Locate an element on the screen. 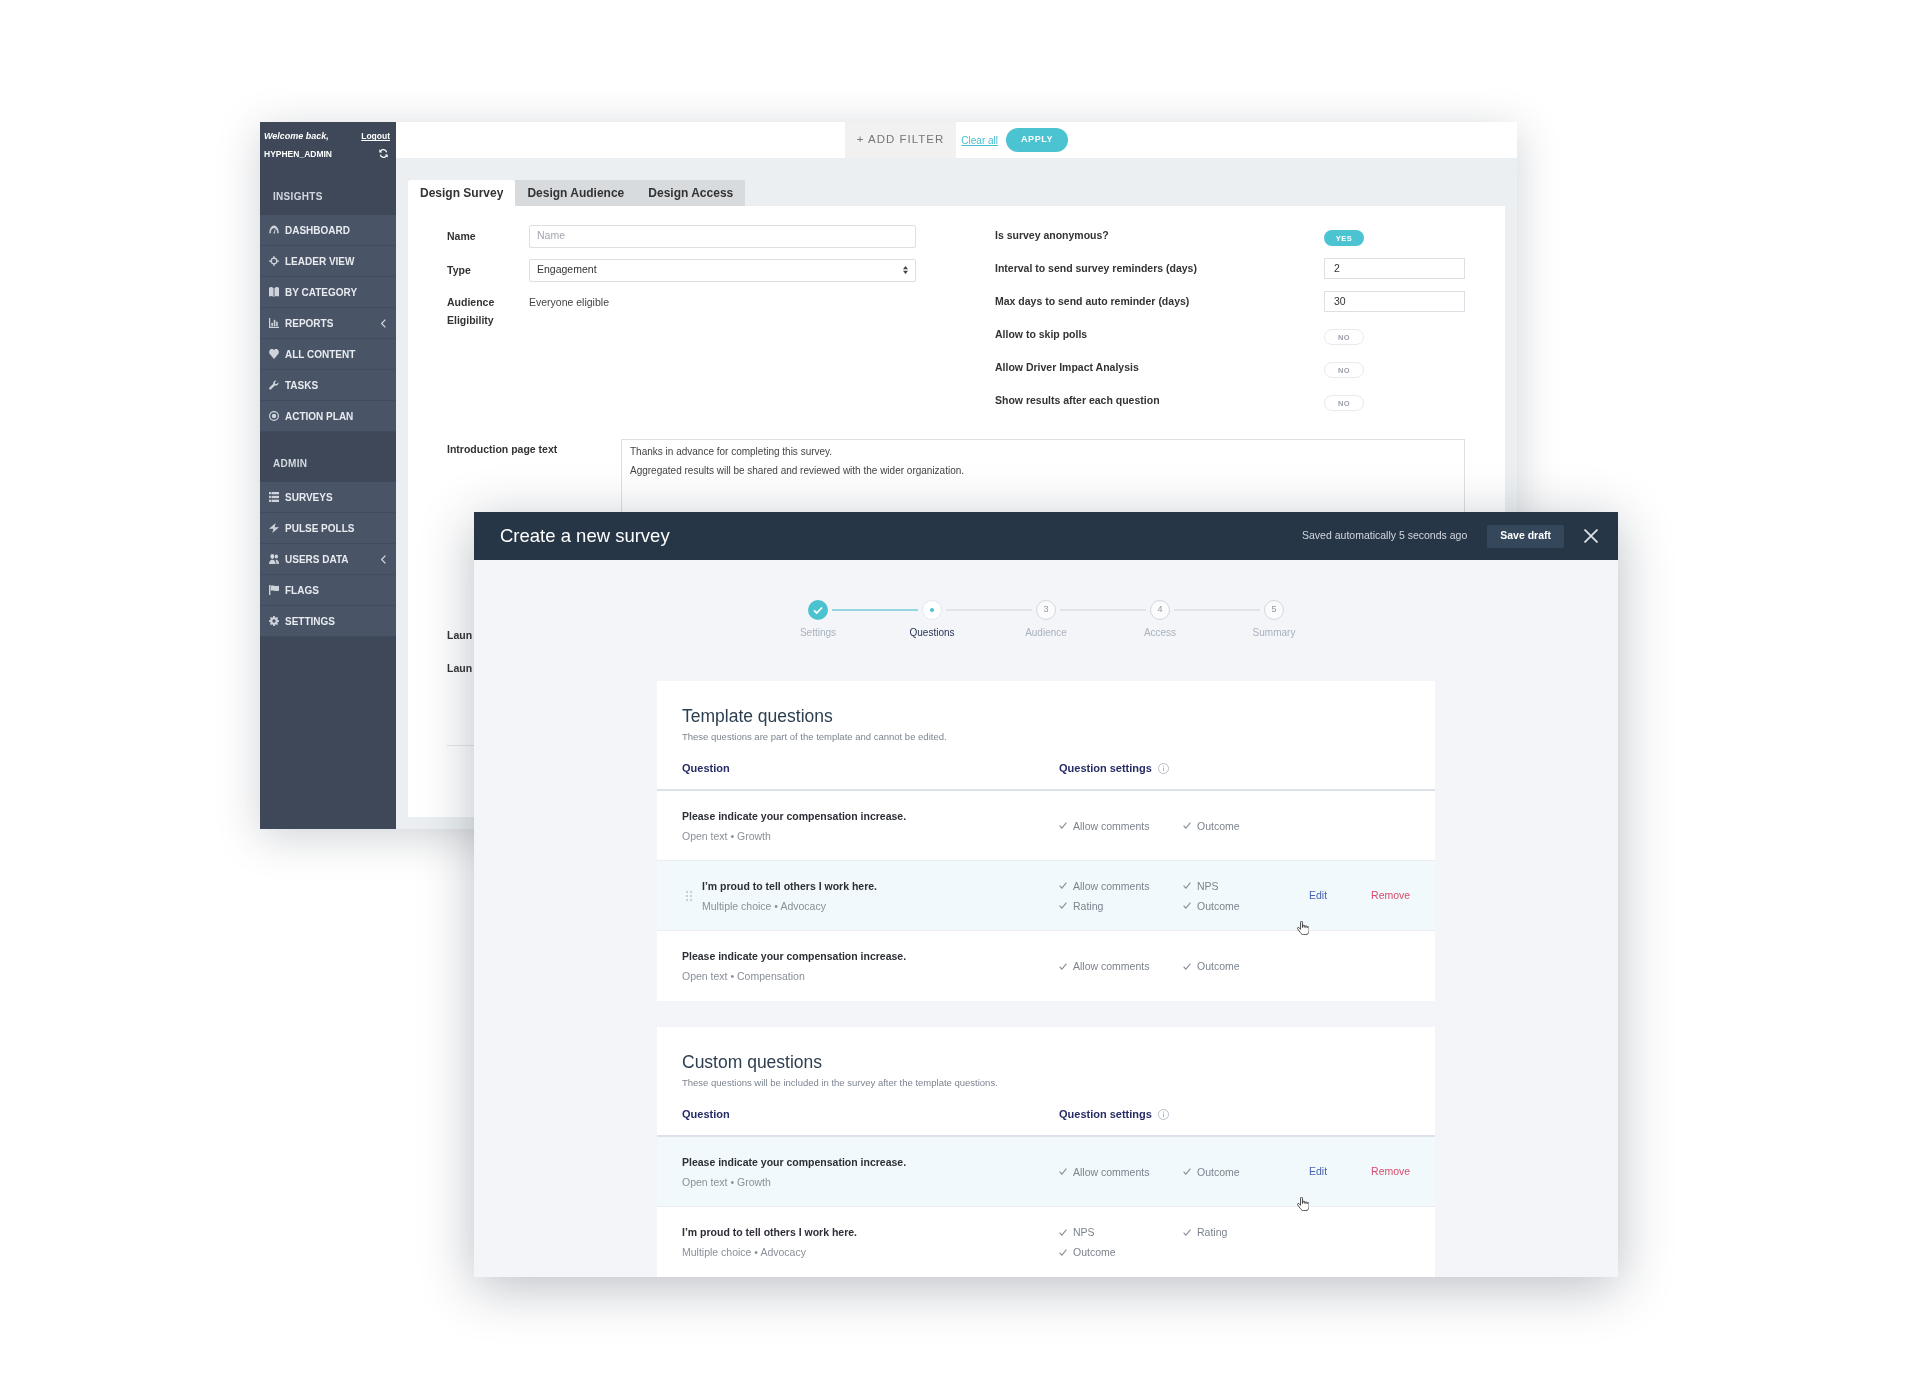 Image resolution: width=1920 pixels, height=1400 pixels. field-label: Laun is located at coordinates (460, 635).